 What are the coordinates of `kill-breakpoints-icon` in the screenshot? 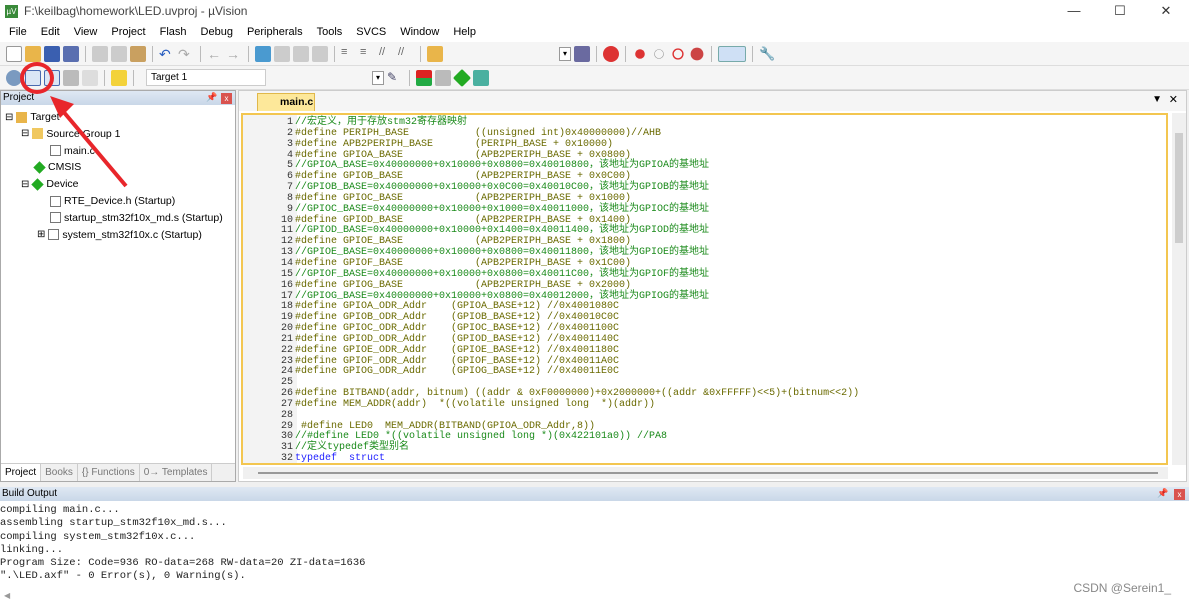 It's located at (697, 53).